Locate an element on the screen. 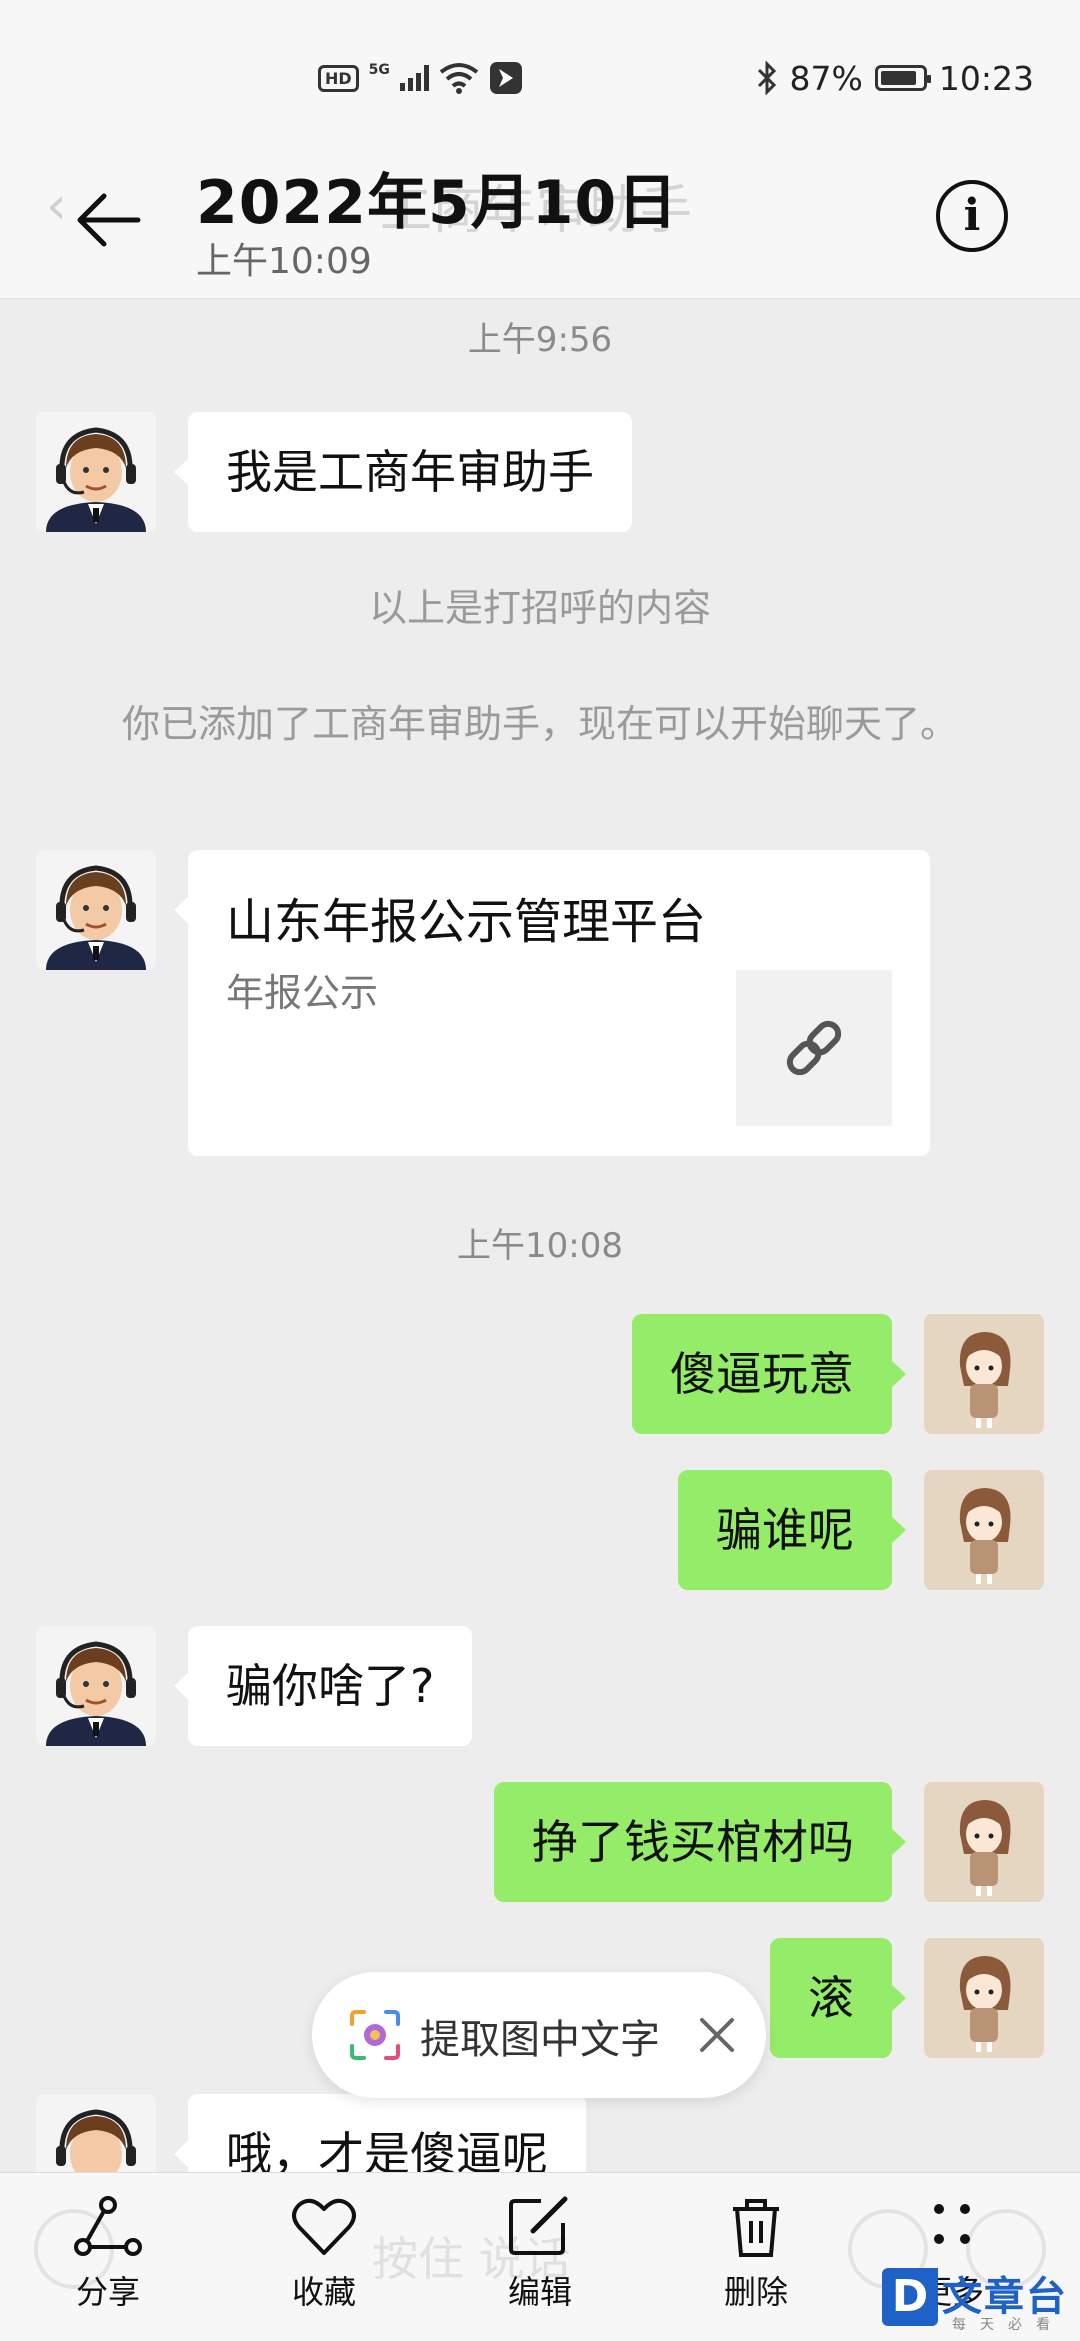 Image resolution: width=1080 pixels, height=2341 pixels. watermark: D 文章台 每天必看 is located at coordinates (977, 2299).